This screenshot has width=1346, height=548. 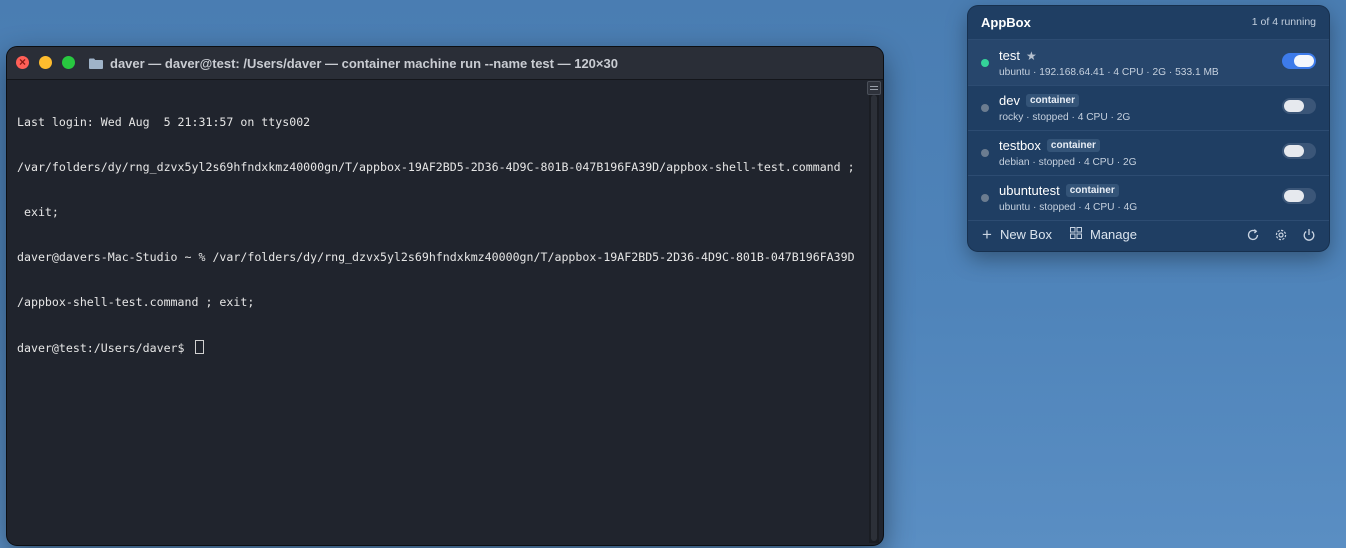 What do you see at coordinates (874, 318) in the screenshot?
I see `terminal-scrollbar-thumb` at bounding box center [874, 318].